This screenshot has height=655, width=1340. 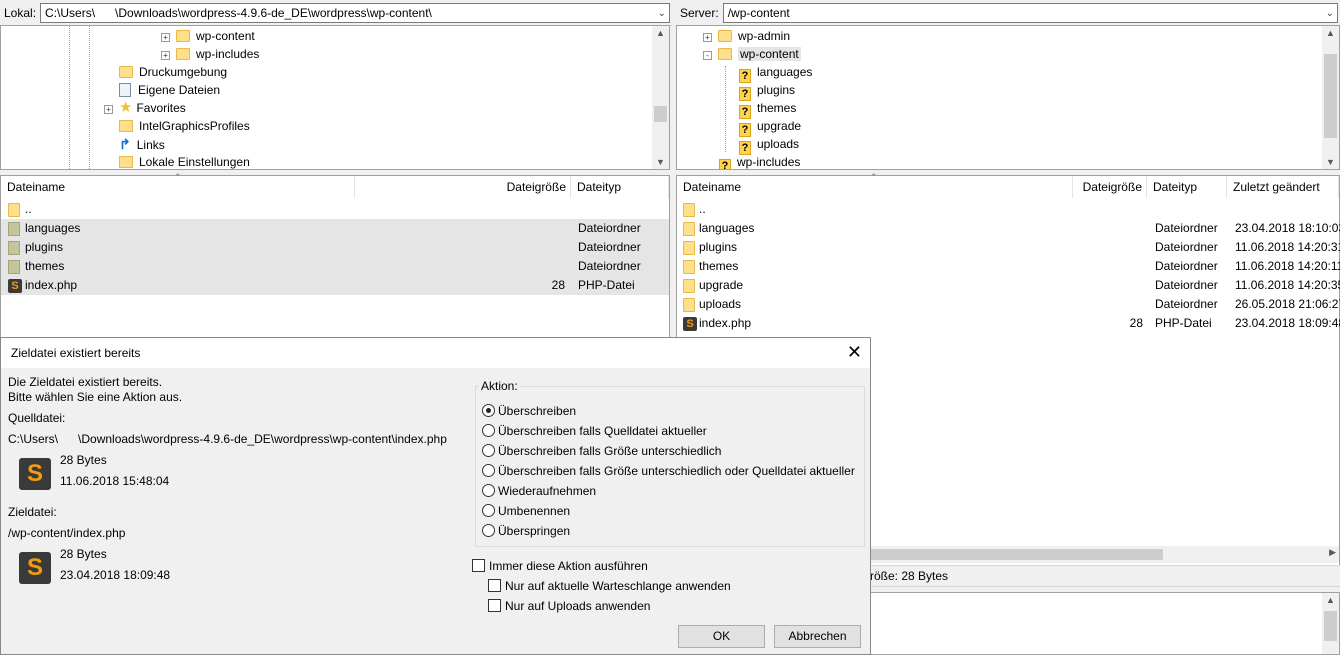 What do you see at coordinates (746, 36) in the screenshot?
I see `tree-item: + wp-admin` at bounding box center [746, 36].